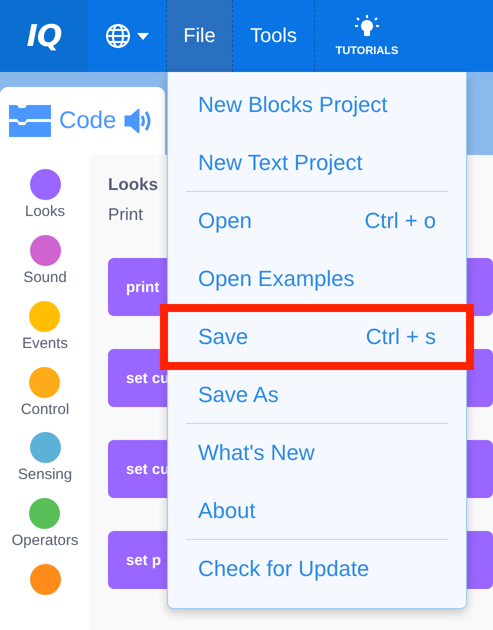  Describe the element at coordinates (317, 395) in the screenshot. I see `menu-item: Save As` at that location.